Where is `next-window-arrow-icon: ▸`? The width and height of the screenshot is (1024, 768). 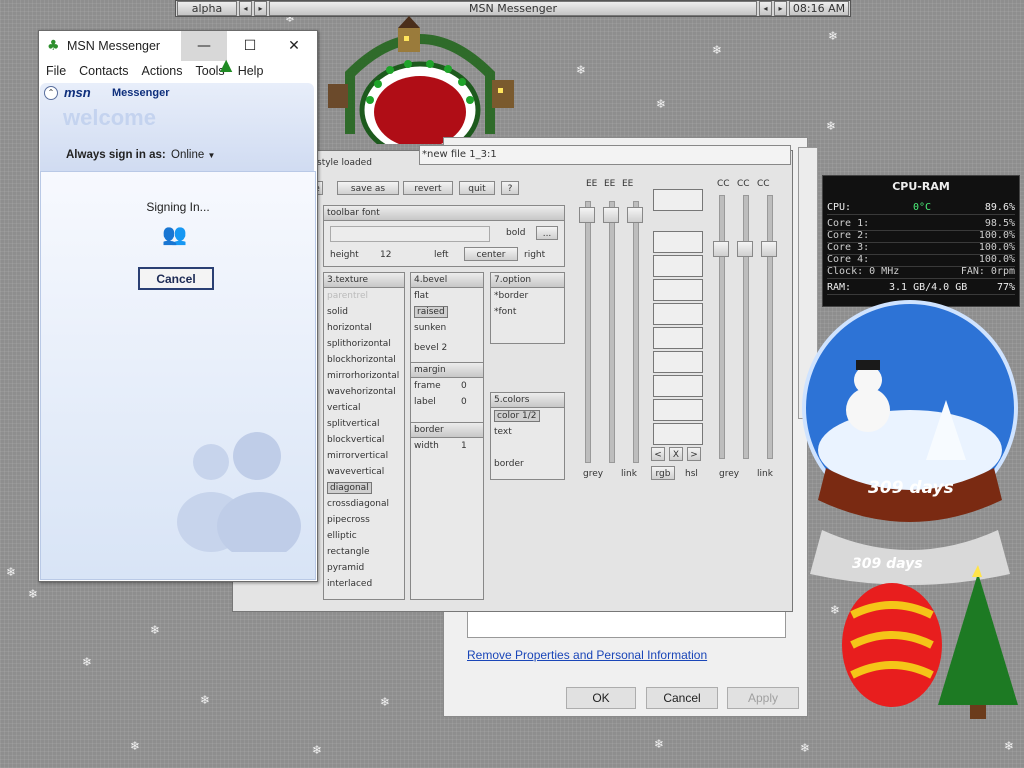
next-window-arrow-icon: ▸ is located at coordinates (780, 8).